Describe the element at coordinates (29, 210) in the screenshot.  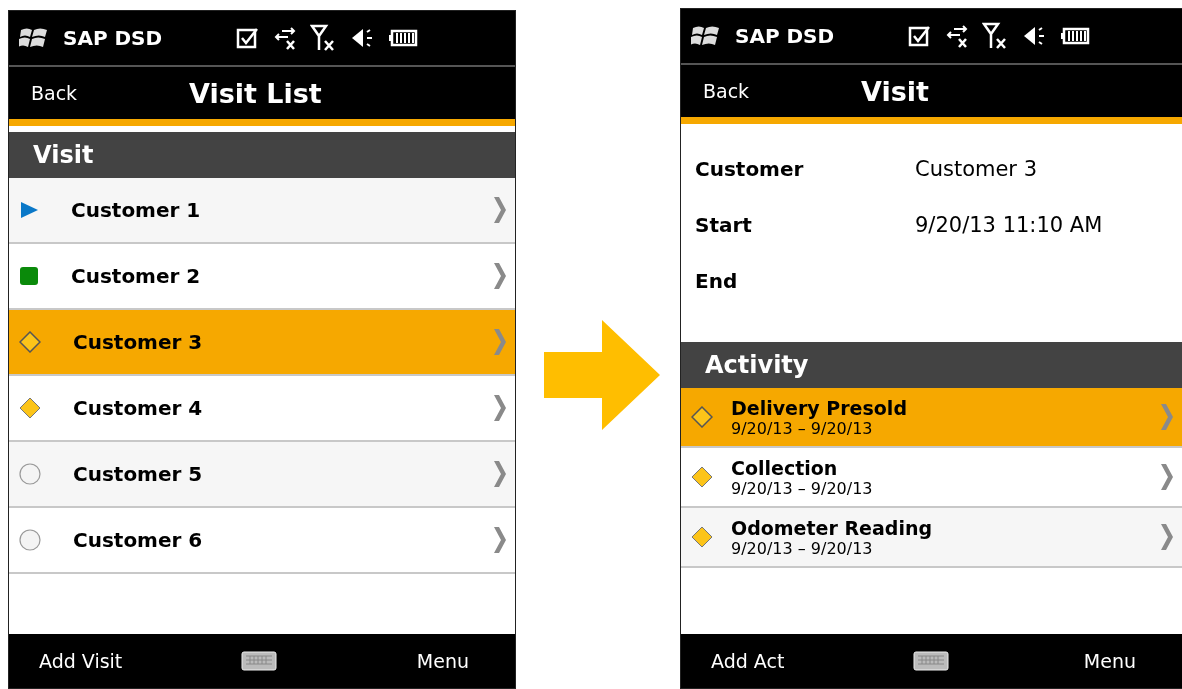
I see `play-icon` at that location.